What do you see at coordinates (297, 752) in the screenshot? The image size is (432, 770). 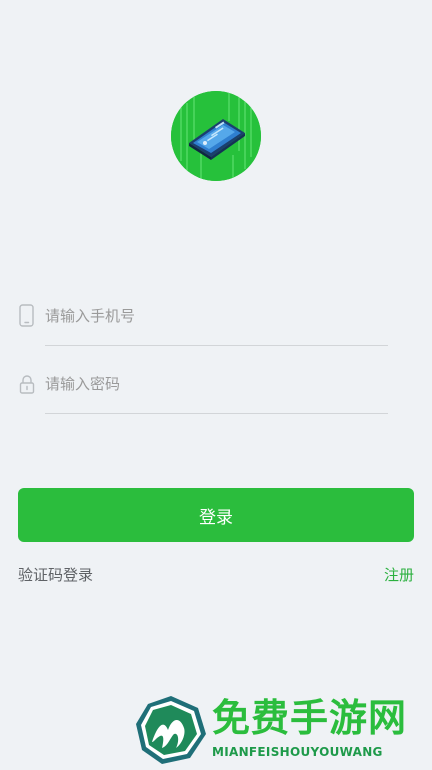 I see `watermark-subtitle: MIANFEISHOUYOUWANG` at bounding box center [297, 752].